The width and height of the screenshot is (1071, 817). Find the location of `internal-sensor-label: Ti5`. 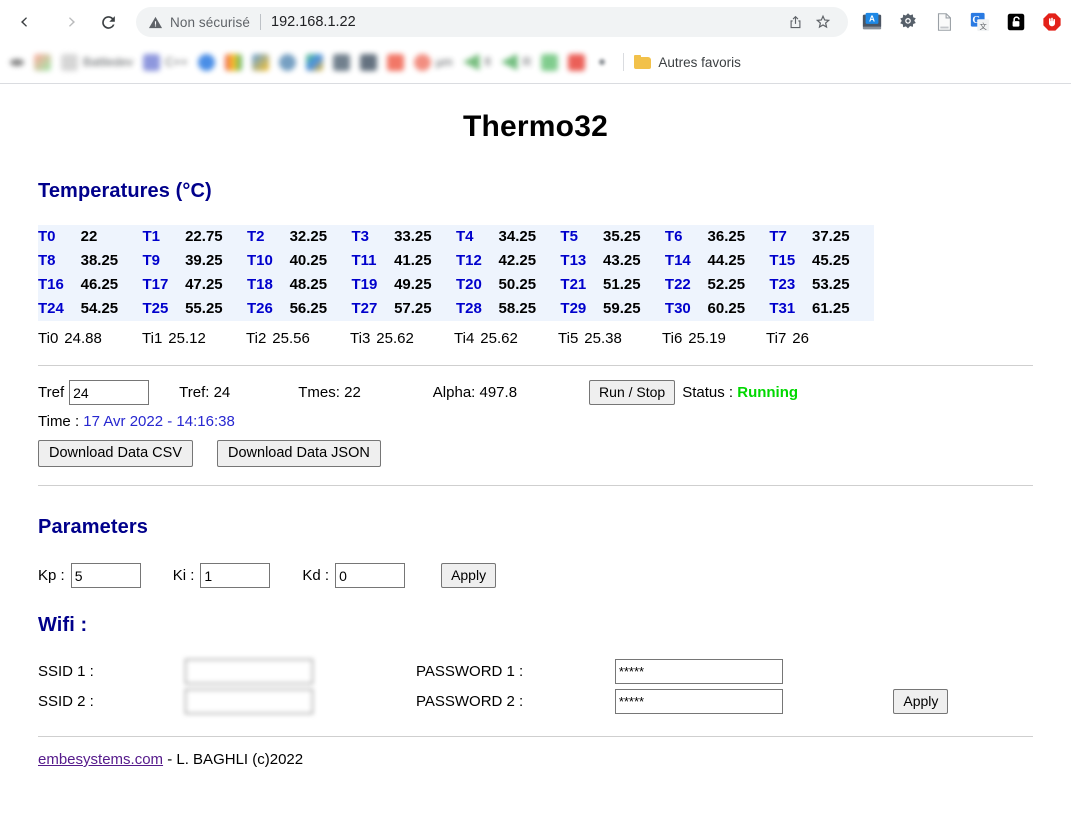

internal-sensor-label: Ti5 is located at coordinates (568, 338).